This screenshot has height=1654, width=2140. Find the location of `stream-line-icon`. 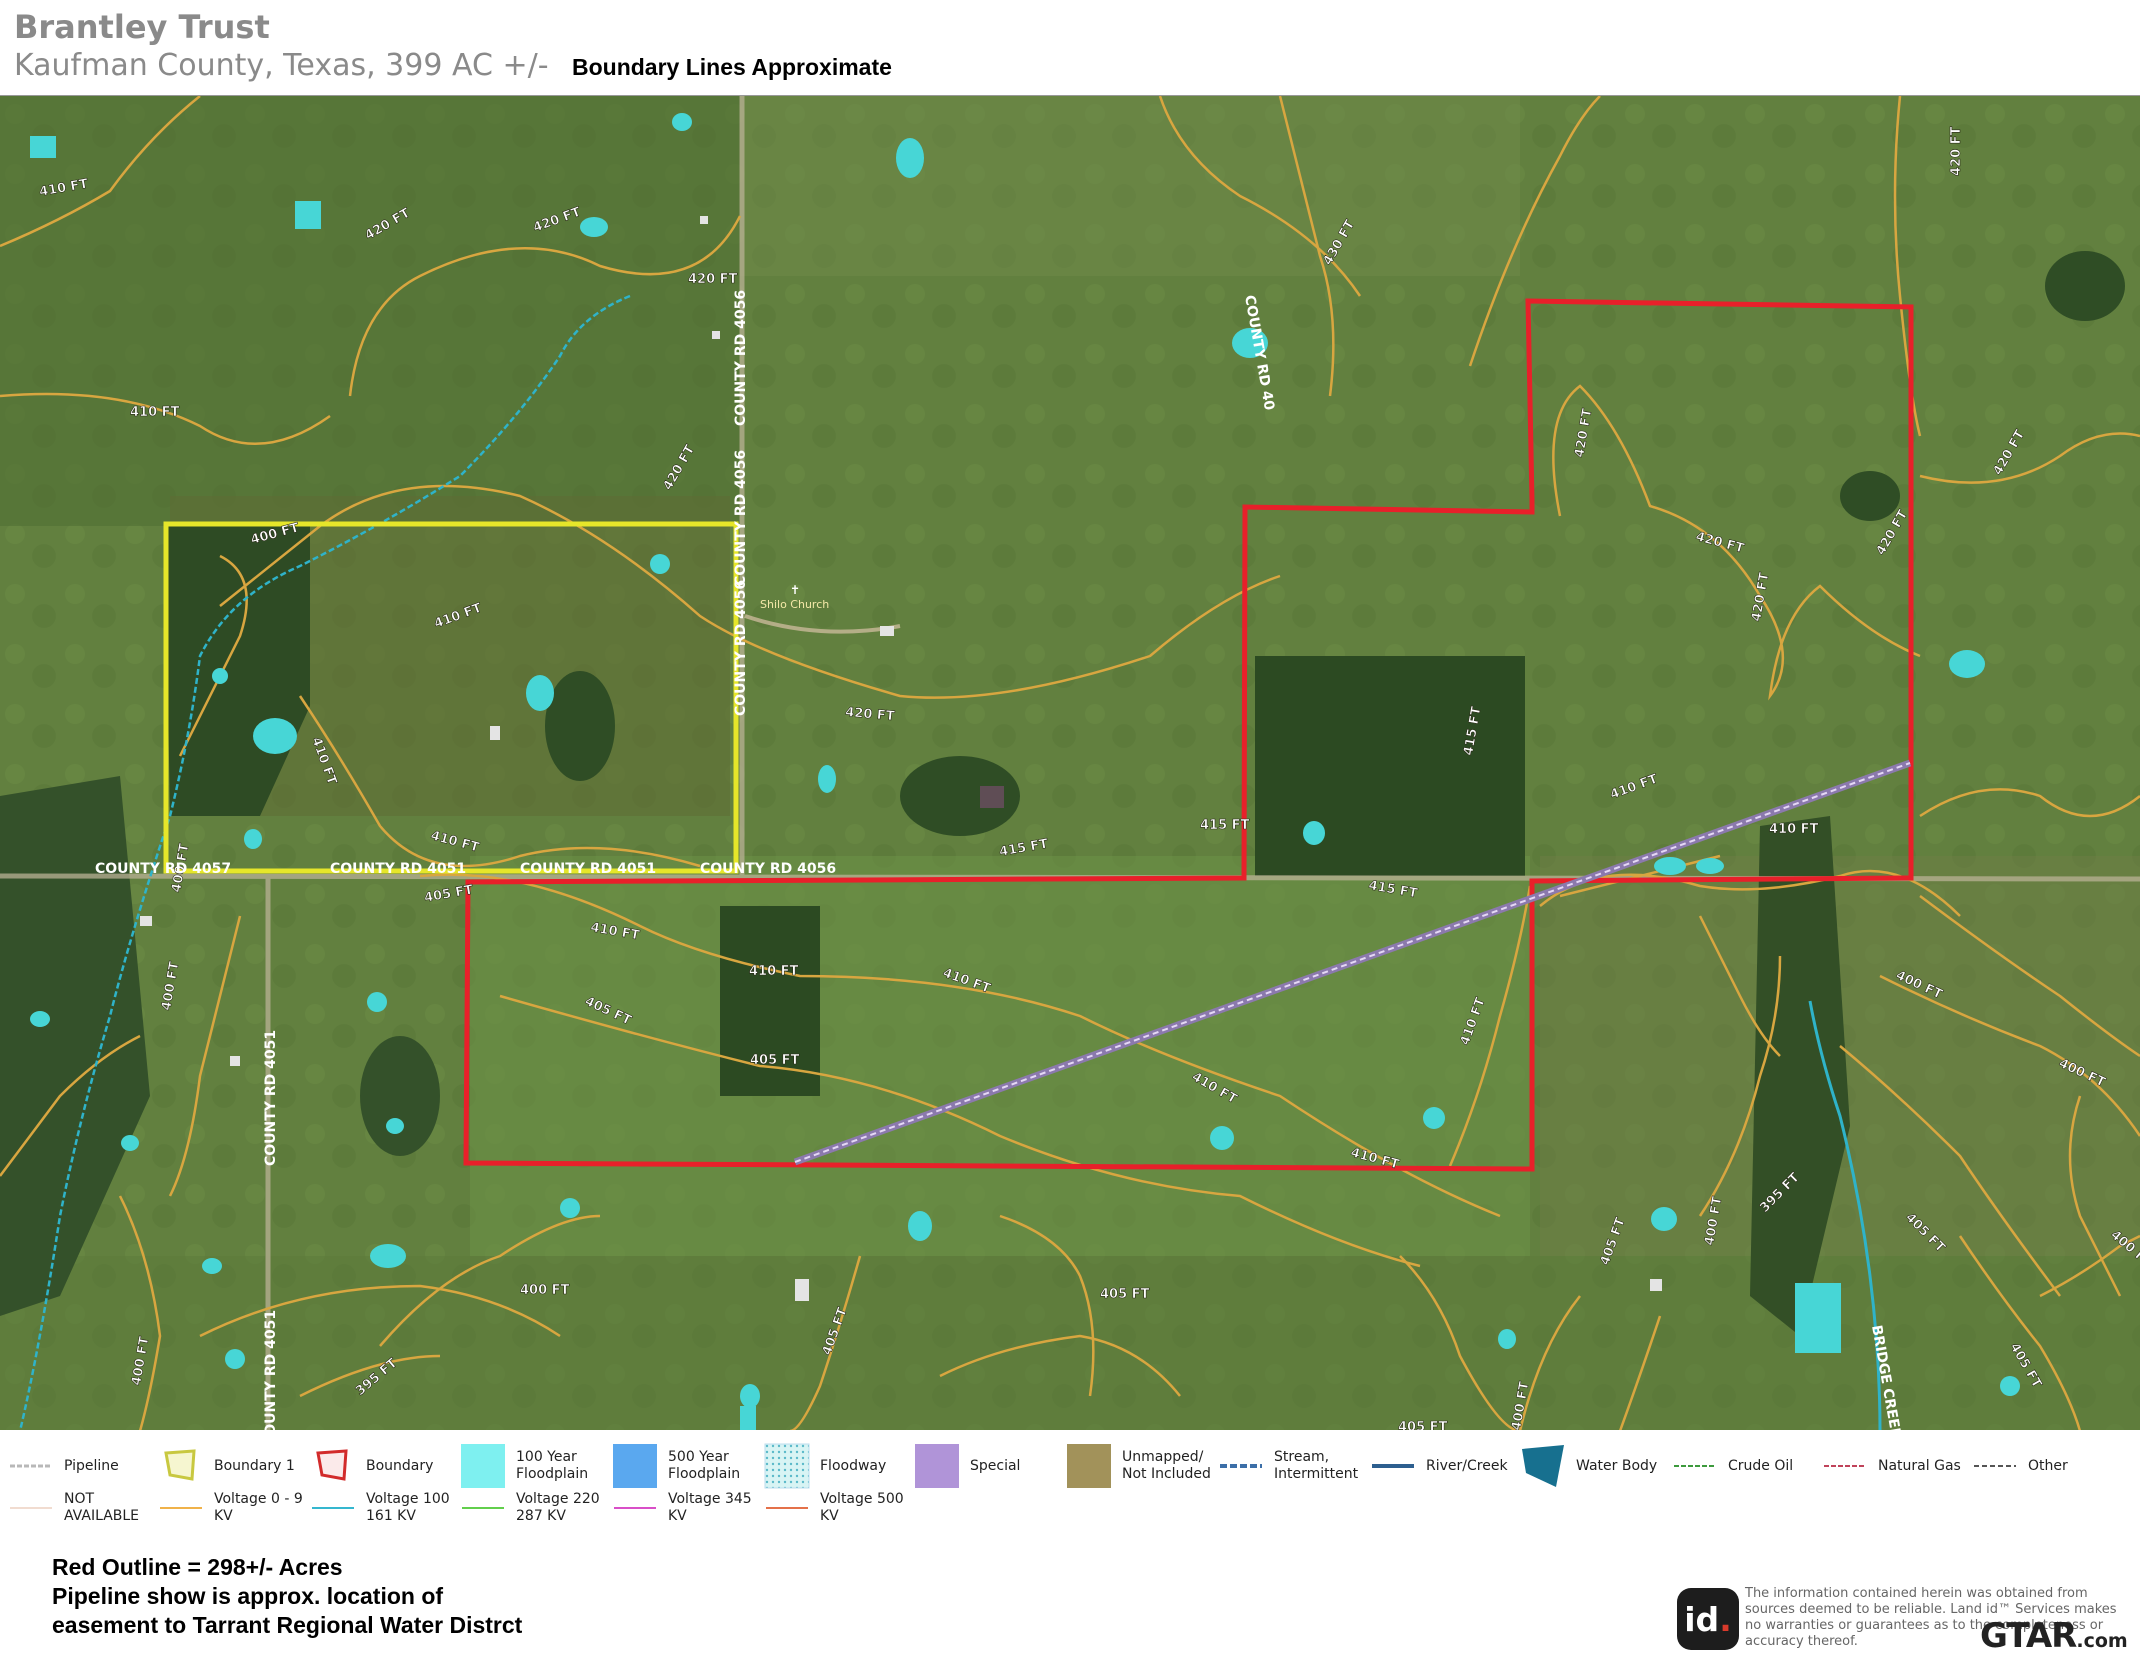

stream-line-icon is located at coordinates (1241, 1466).